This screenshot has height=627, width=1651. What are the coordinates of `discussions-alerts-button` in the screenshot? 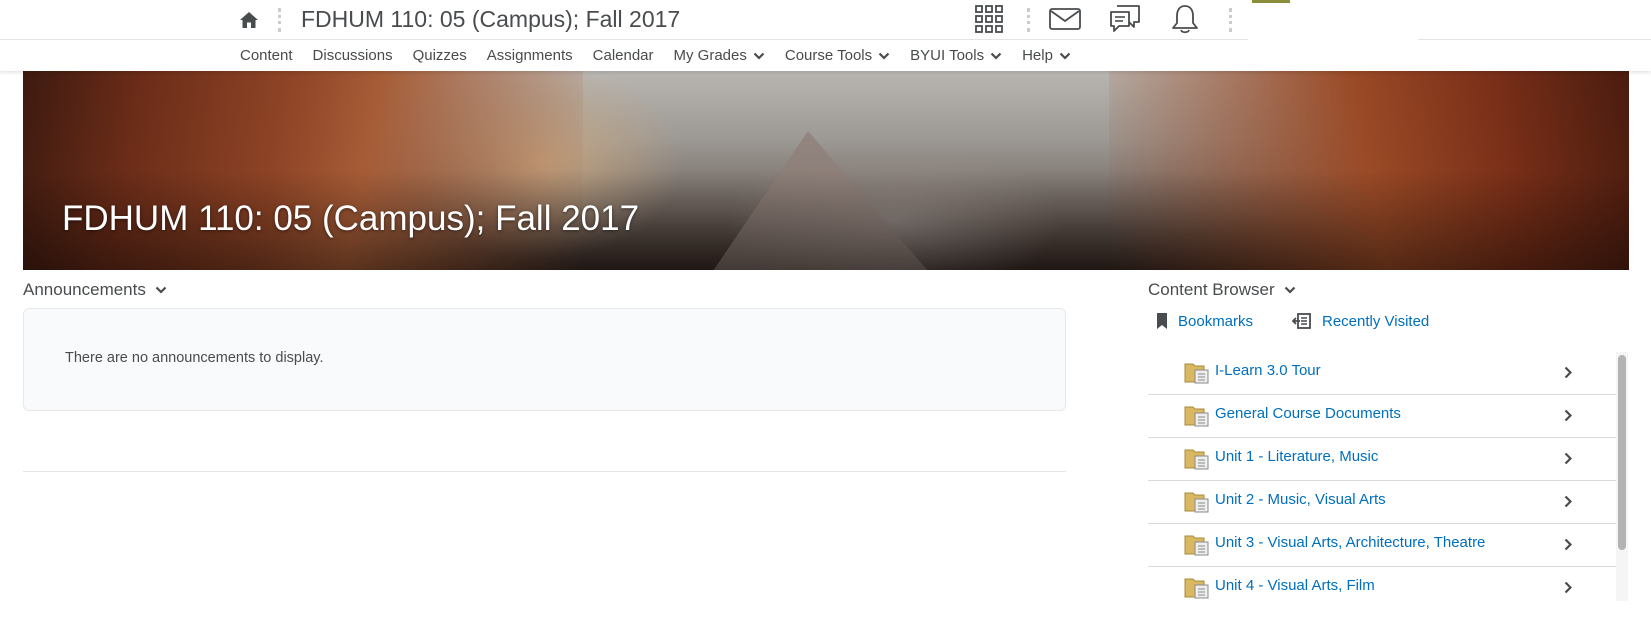 It's located at (1125, 19).